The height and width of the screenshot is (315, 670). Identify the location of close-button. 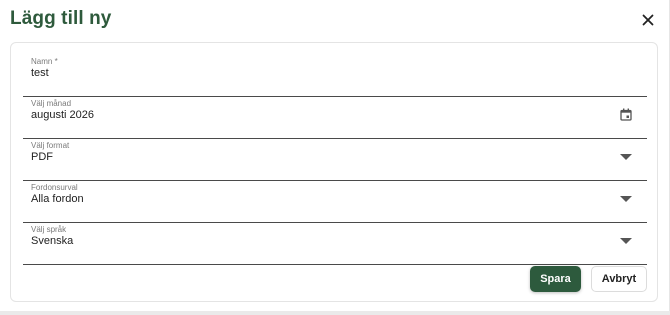
(648, 20).